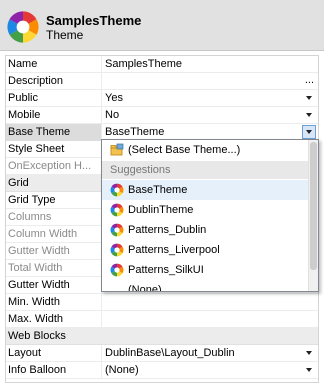 The image size is (324, 385). What do you see at coordinates (174, 250) in the screenshot?
I see `option-label: Patterns_Liverpool` at bounding box center [174, 250].